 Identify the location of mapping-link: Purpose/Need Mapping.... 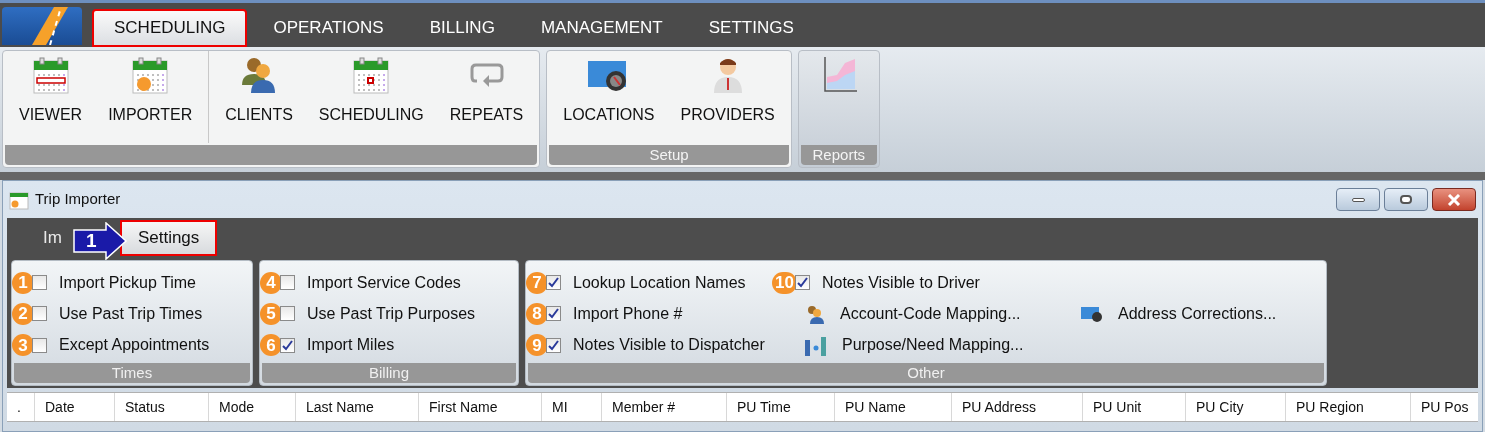
(933, 345).